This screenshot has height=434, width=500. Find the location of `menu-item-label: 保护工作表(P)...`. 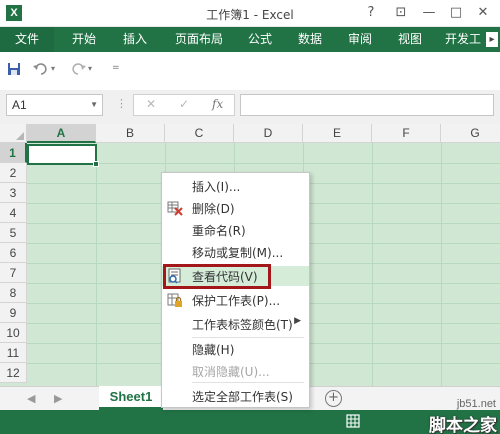

menu-item-label: 保护工作表(P)... is located at coordinates (236, 301).